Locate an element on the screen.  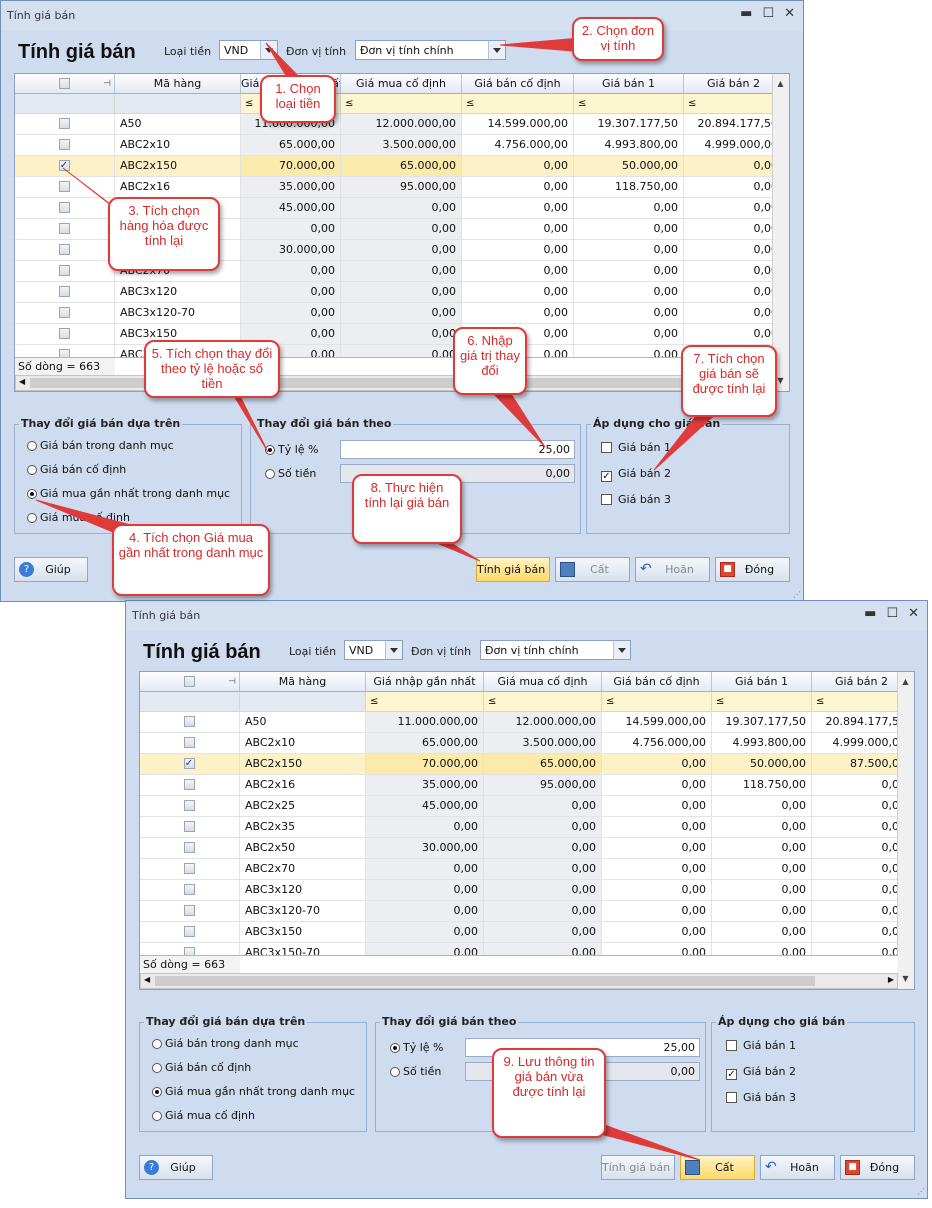
save-button: Cất is located at coordinates (592, 569).